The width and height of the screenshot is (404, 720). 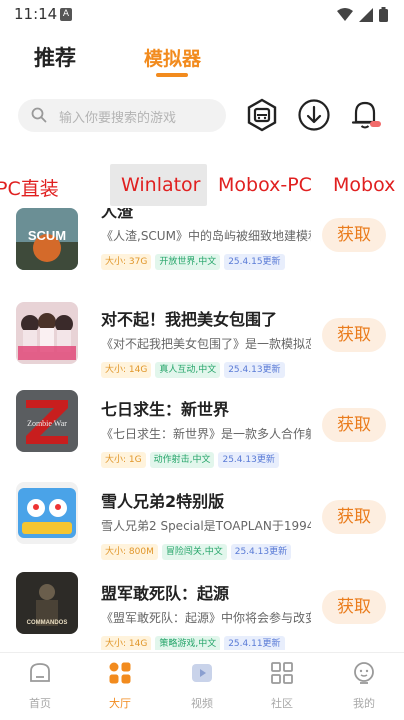 I want to click on nav-label: 社区, so click(x=282, y=703).